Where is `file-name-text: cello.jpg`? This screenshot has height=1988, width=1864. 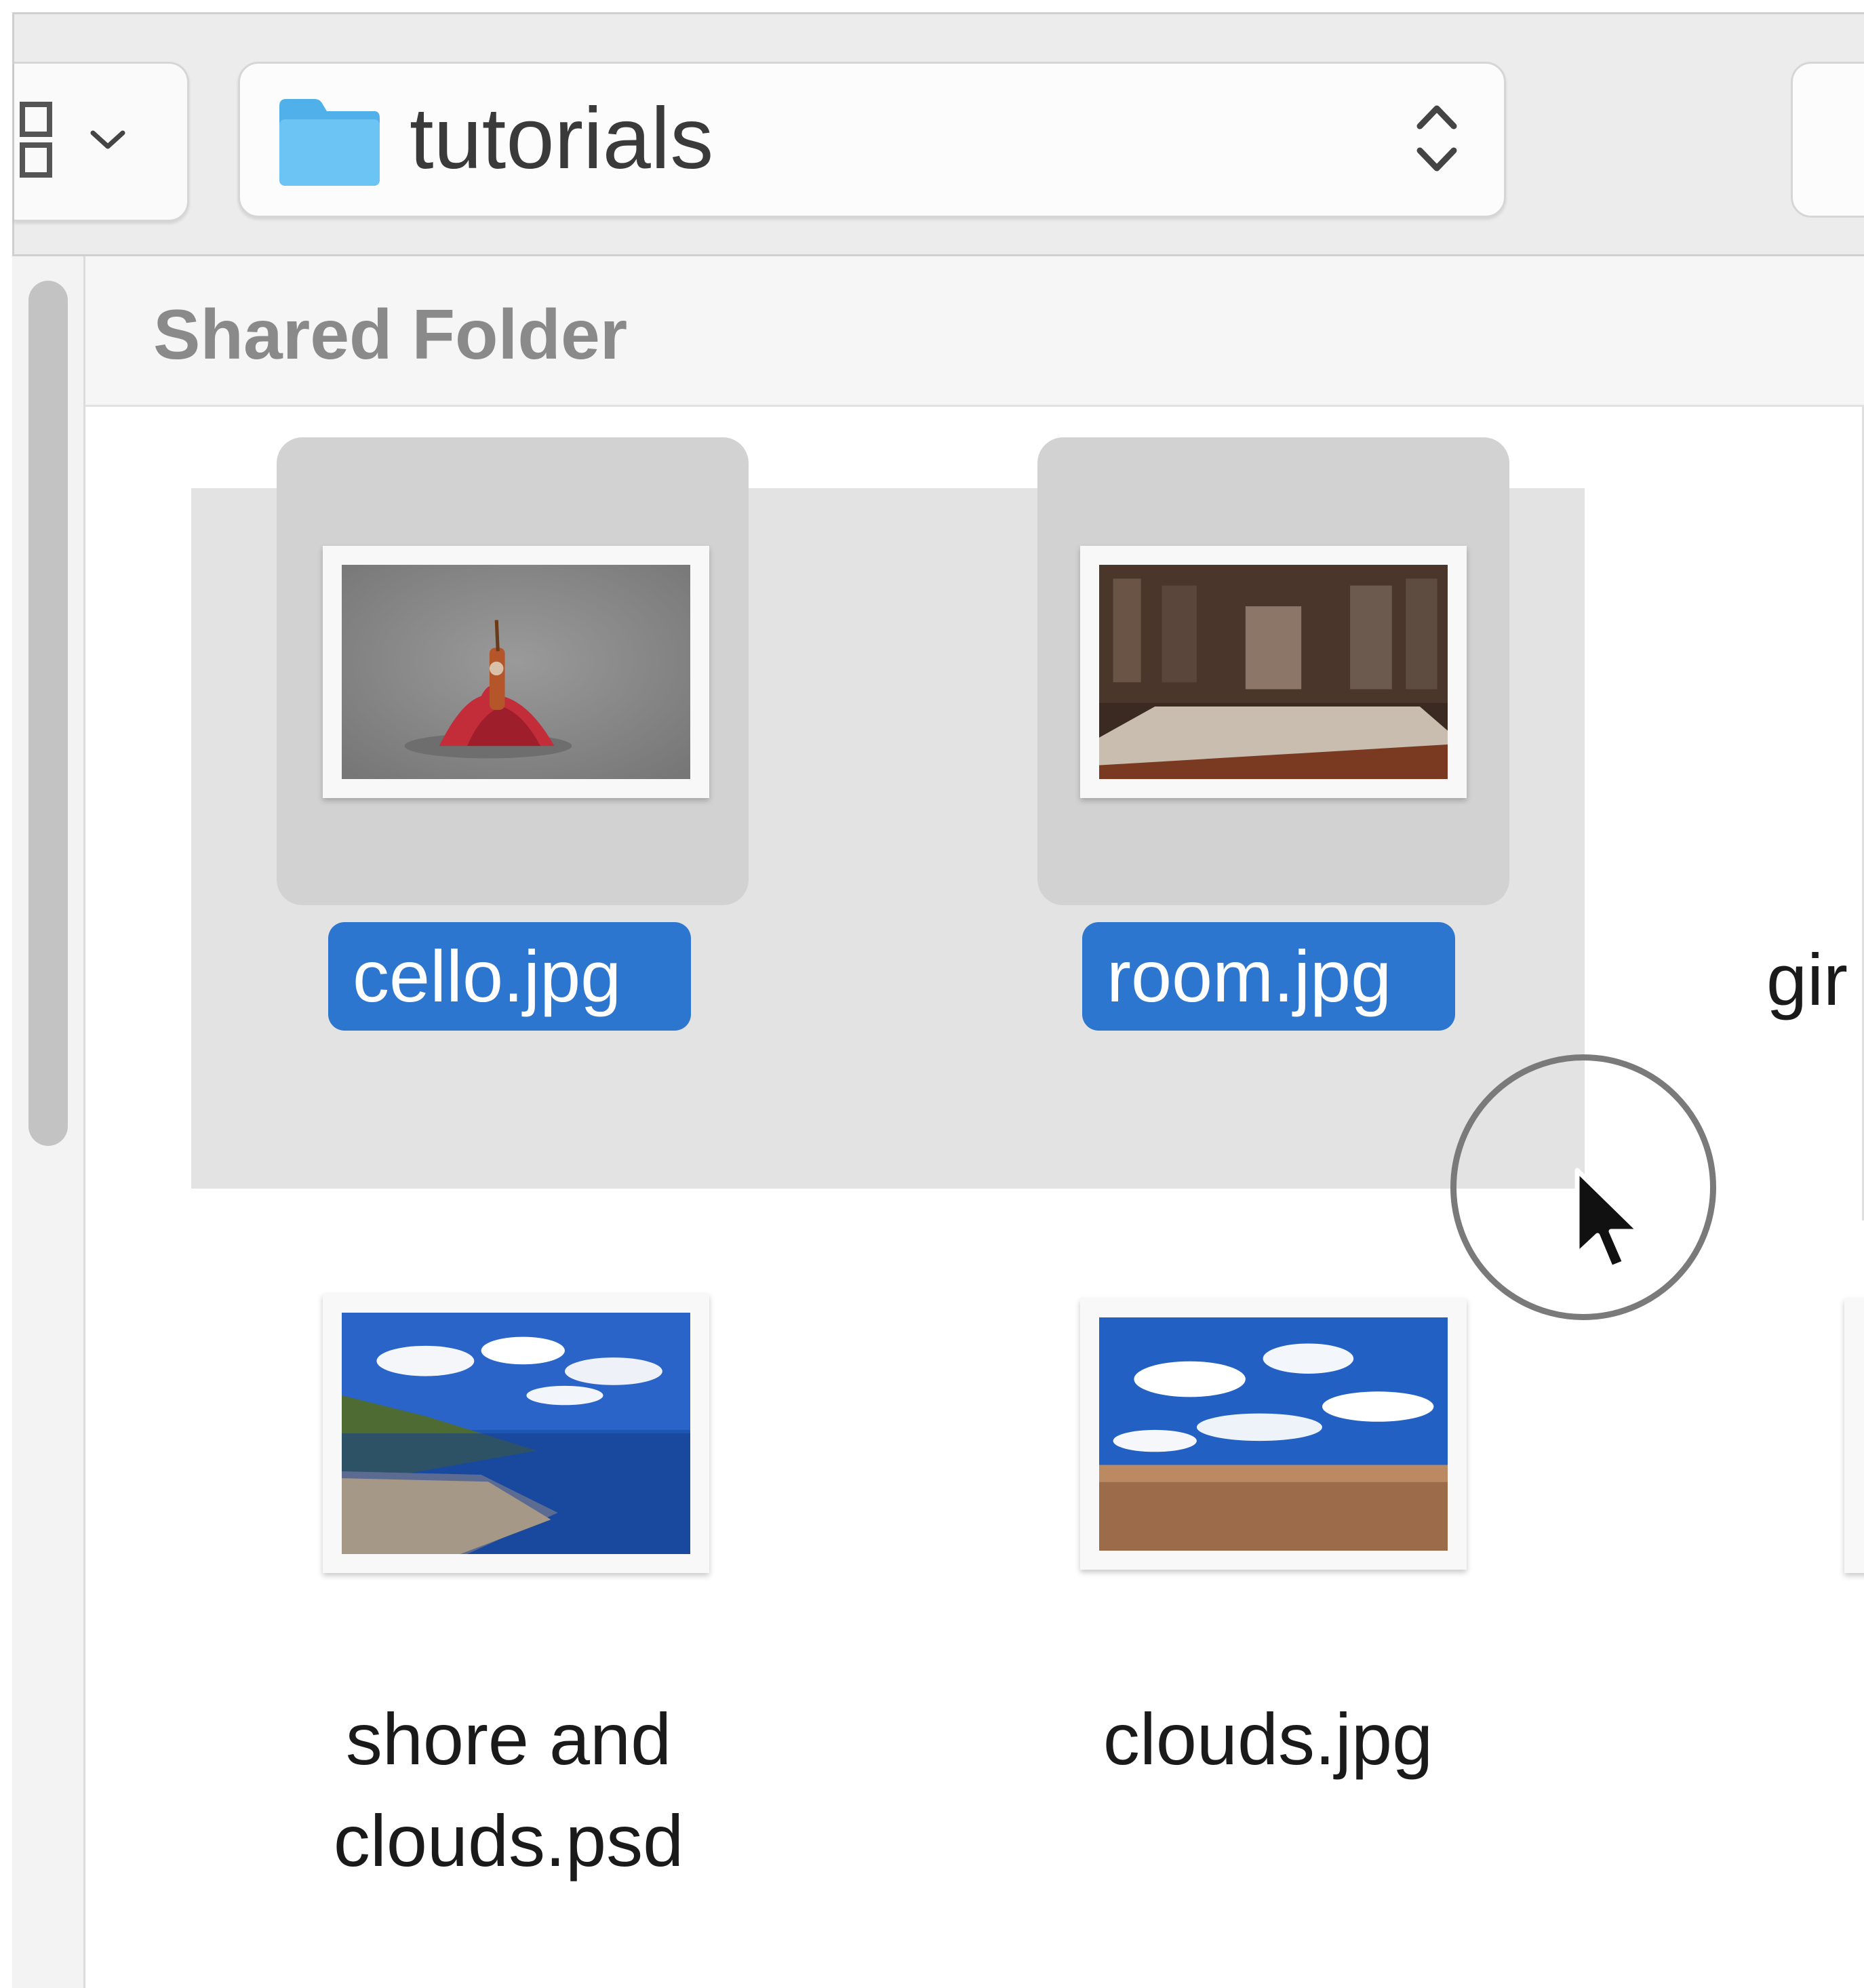
file-name-text: cello.jpg is located at coordinates (488, 976).